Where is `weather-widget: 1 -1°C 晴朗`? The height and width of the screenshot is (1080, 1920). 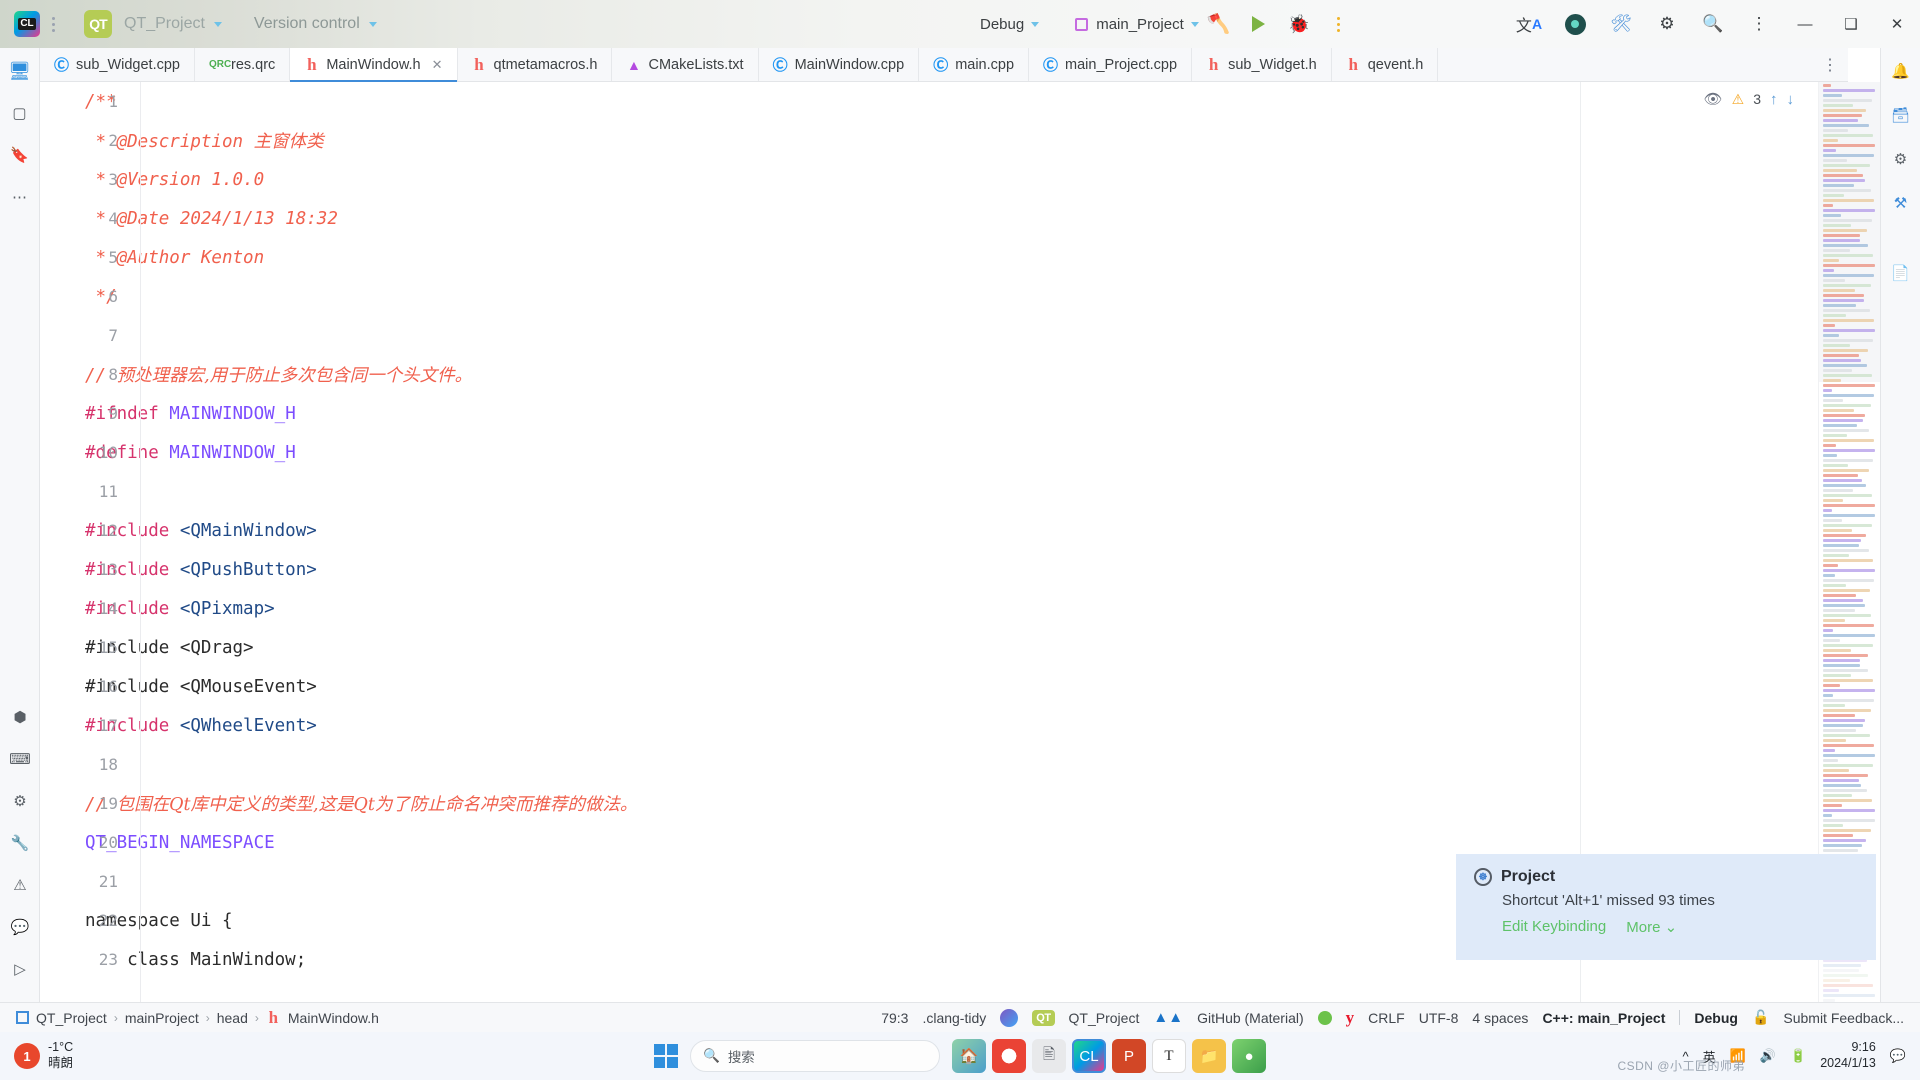
weather-widget: 1 -1°C 晴朗 is located at coordinates (36, 1055).